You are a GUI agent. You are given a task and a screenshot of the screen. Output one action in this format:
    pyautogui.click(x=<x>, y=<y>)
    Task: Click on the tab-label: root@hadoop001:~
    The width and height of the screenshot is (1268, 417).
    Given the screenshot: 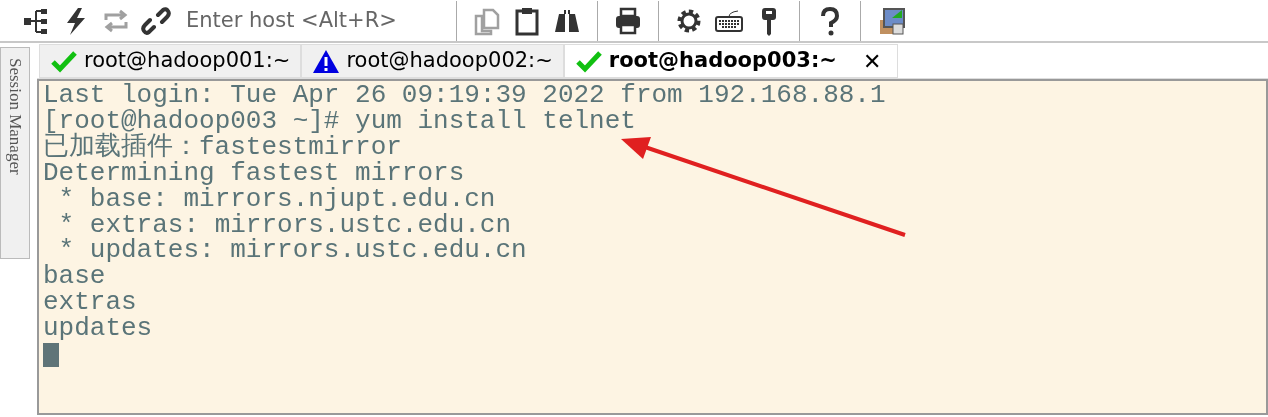 What is the action you would take?
    pyautogui.click(x=187, y=61)
    